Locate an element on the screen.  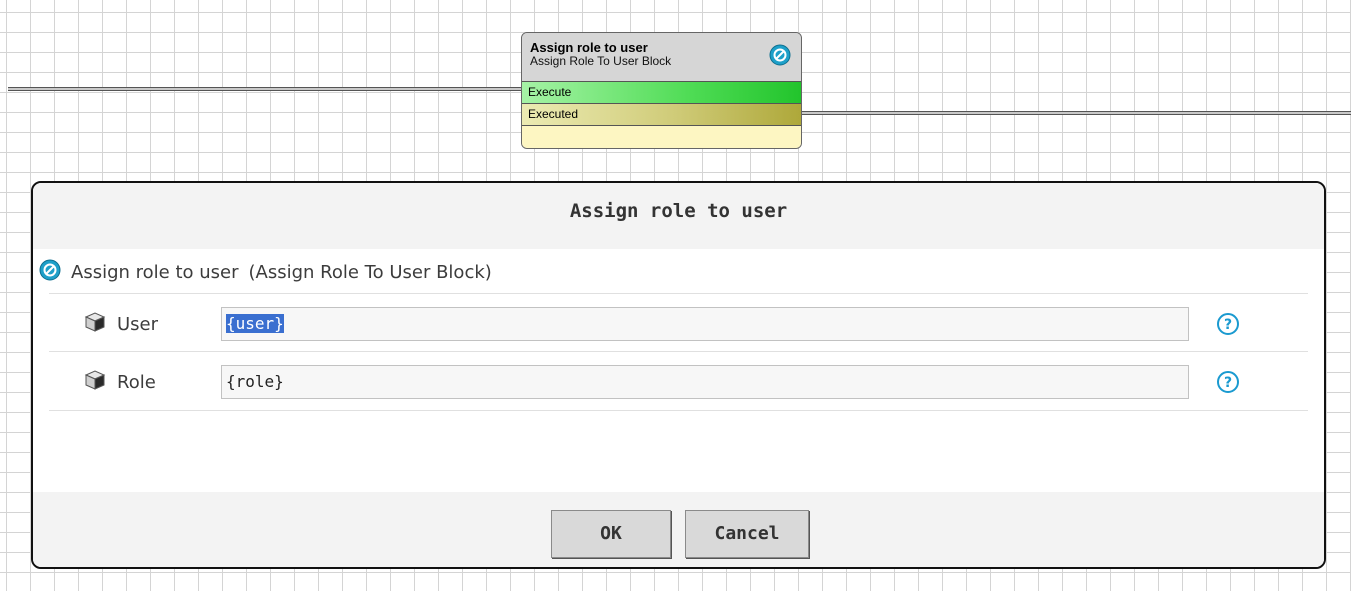
ok-button: OK is located at coordinates (611, 534).